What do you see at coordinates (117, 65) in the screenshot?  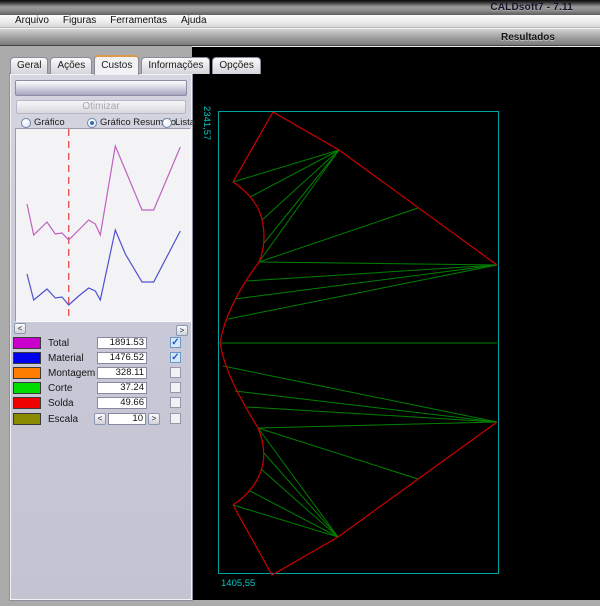 I see `tab-custos: Custos` at bounding box center [117, 65].